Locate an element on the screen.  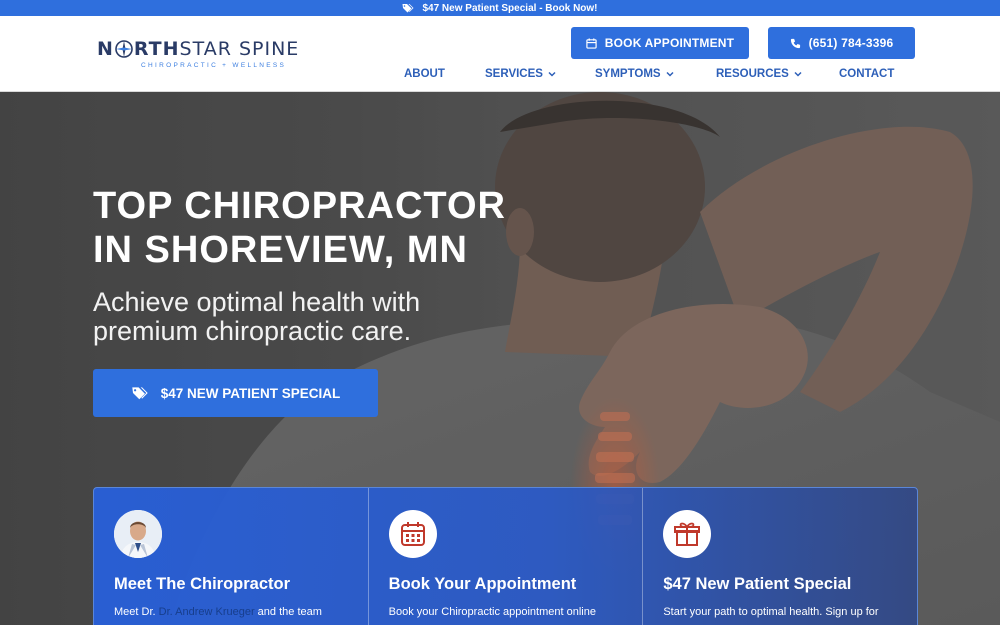
phone-icon is located at coordinates (795, 43).